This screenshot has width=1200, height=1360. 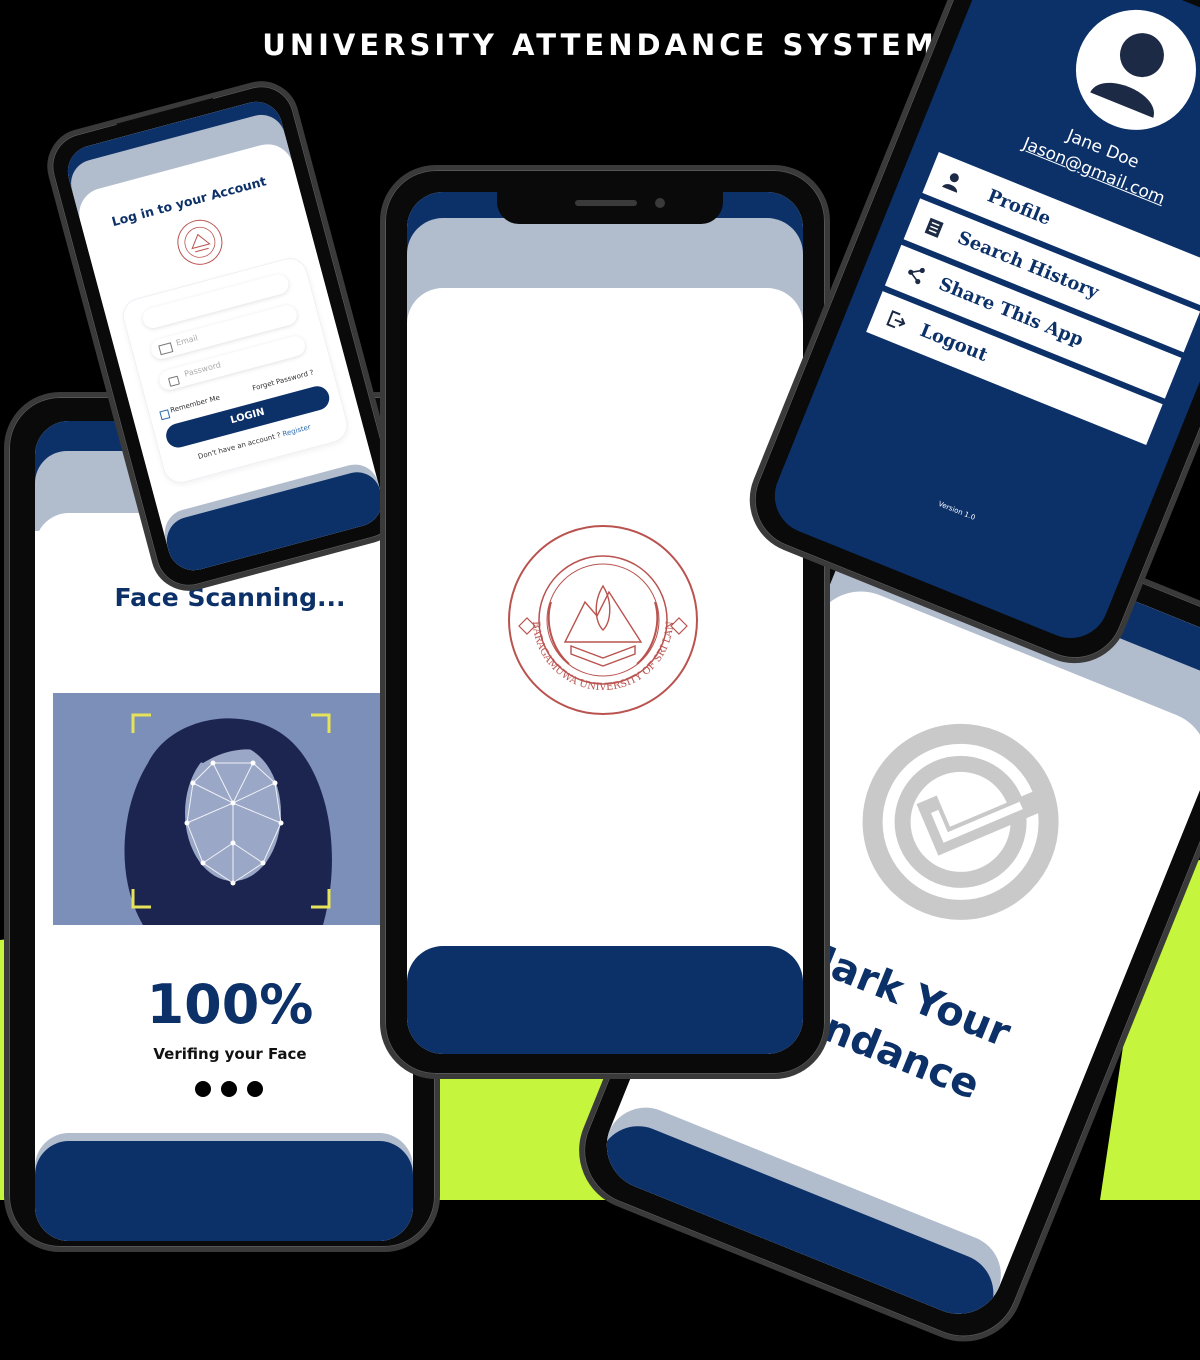 I want to click on phone-notch, so click(x=610, y=204).